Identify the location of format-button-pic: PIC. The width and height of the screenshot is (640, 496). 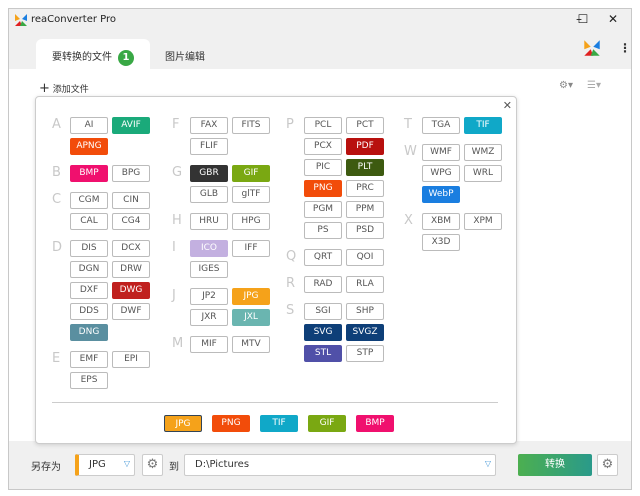
(323, 167).